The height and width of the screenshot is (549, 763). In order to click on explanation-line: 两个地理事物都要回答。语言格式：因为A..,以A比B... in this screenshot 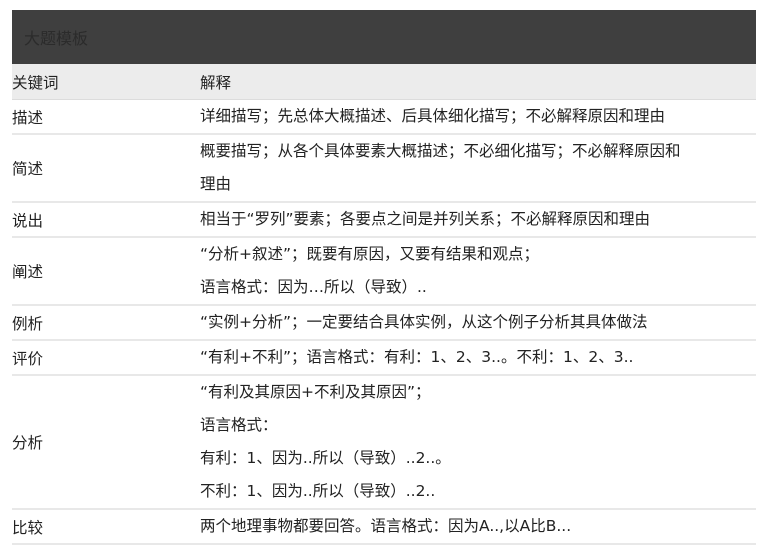, I will do `click(386, 526)`.